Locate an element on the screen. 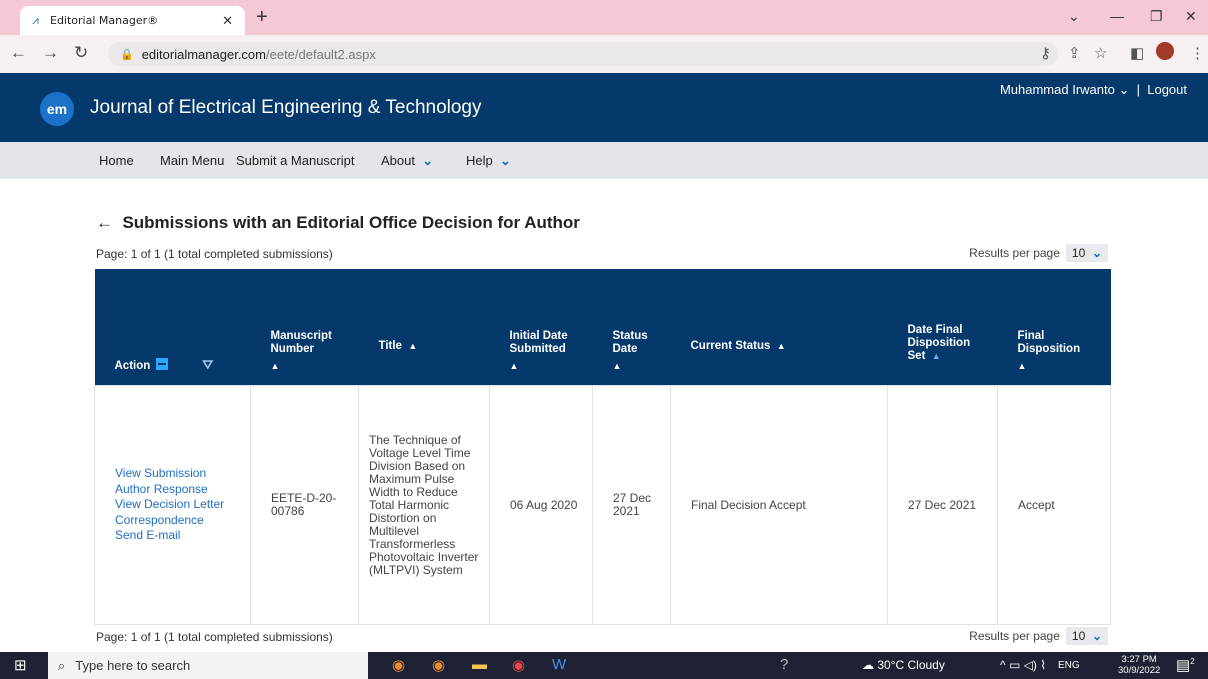 The height and width of the screenshot is (679, 1208). tab-title: Editorial Manager® is located at coordinates (104, 20).